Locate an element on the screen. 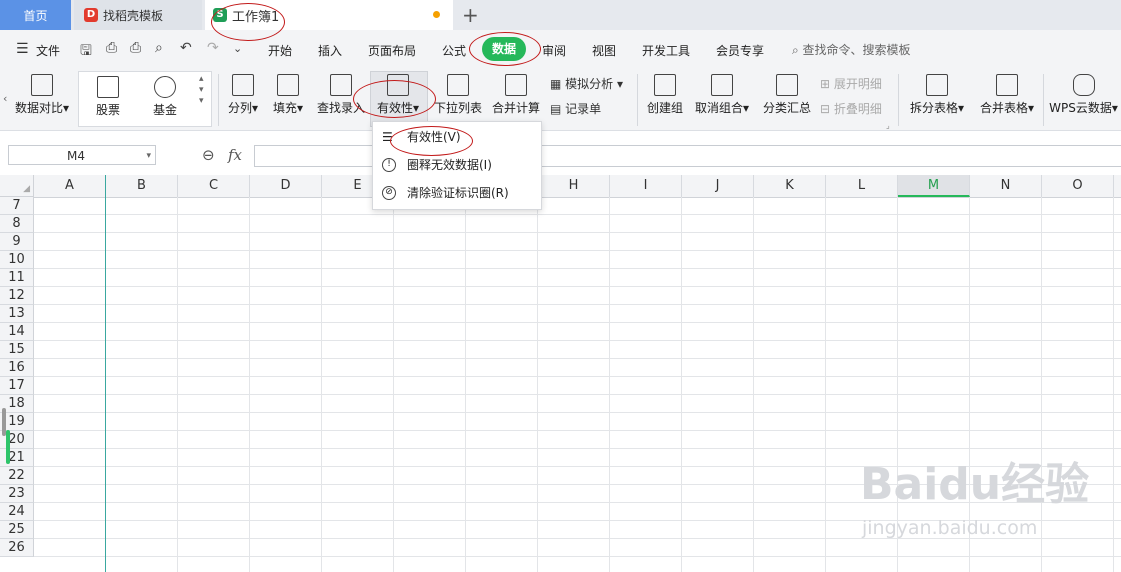 The width and height of the screenshot is (1121, 572). expand-detail-icon: ⊞ is located at coordinates (827, 84).